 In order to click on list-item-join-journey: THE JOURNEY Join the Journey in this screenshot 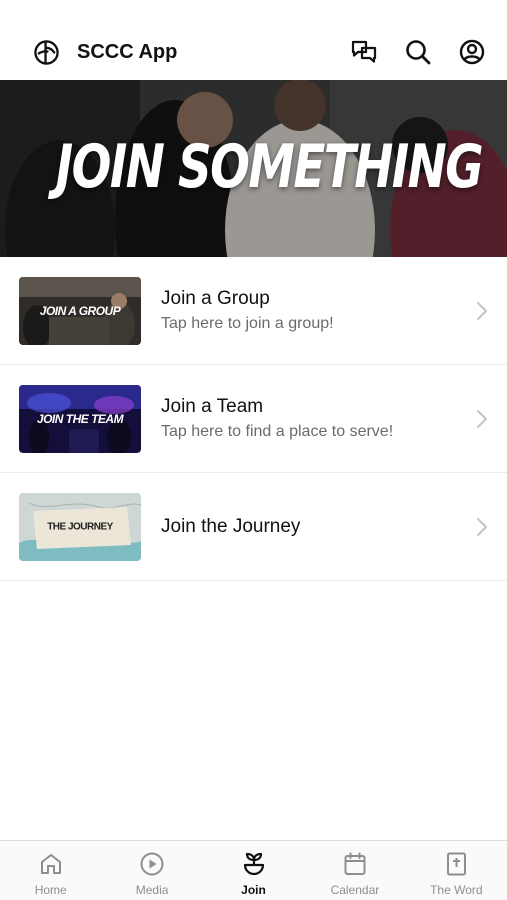, I will do `click(253, 527)`.